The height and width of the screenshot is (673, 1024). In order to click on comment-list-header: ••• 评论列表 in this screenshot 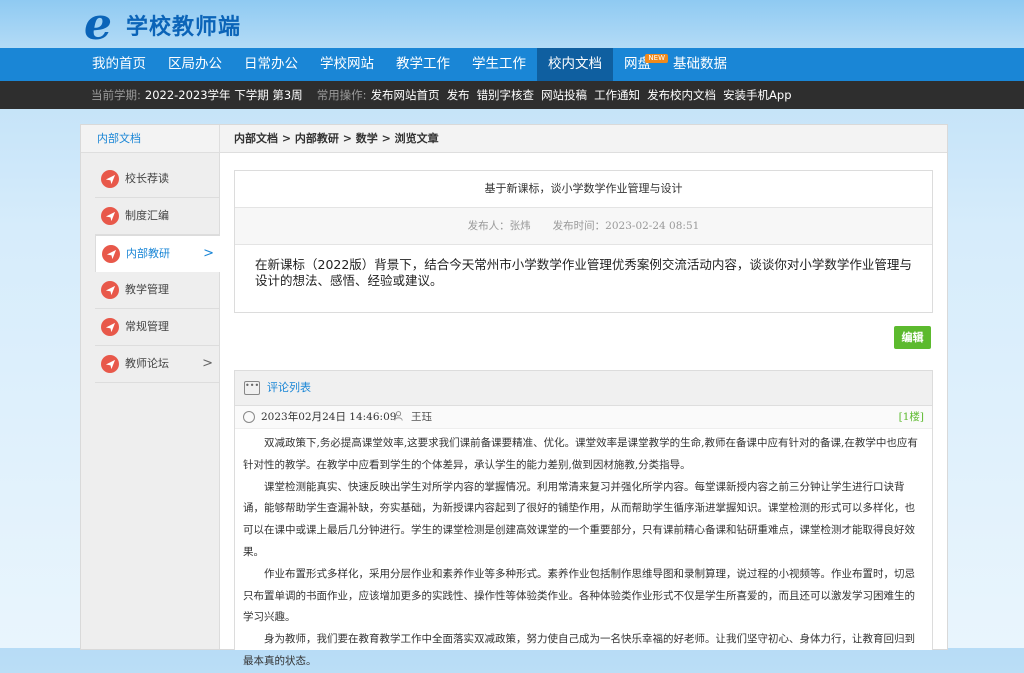, I will do `click(583, 388)`.